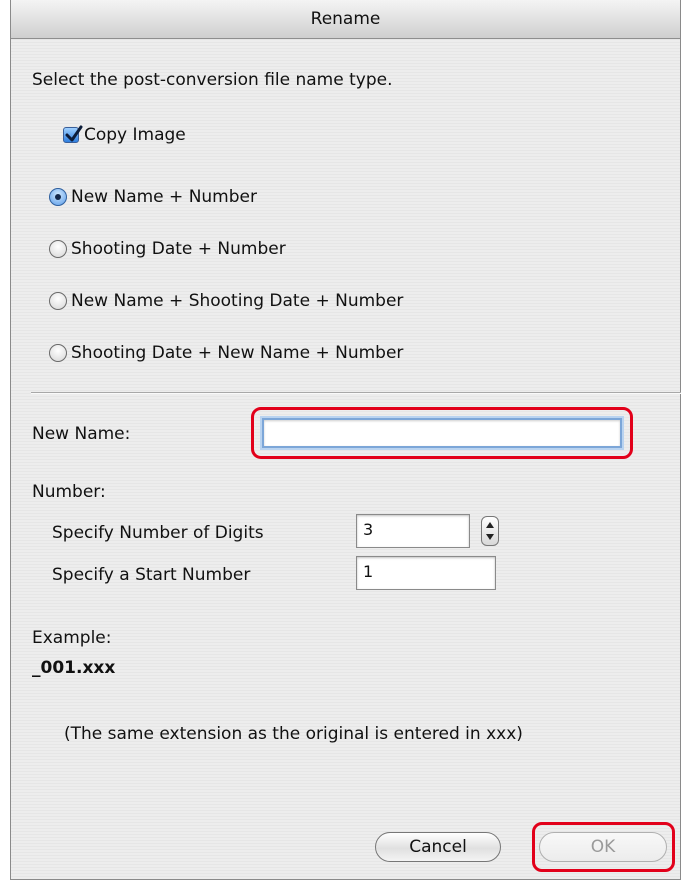 This screenshot has height=880, width=681. What do you see at coordinates (356, 392) in the screenshot?
I see `separator` at bounding box center [356, 392].